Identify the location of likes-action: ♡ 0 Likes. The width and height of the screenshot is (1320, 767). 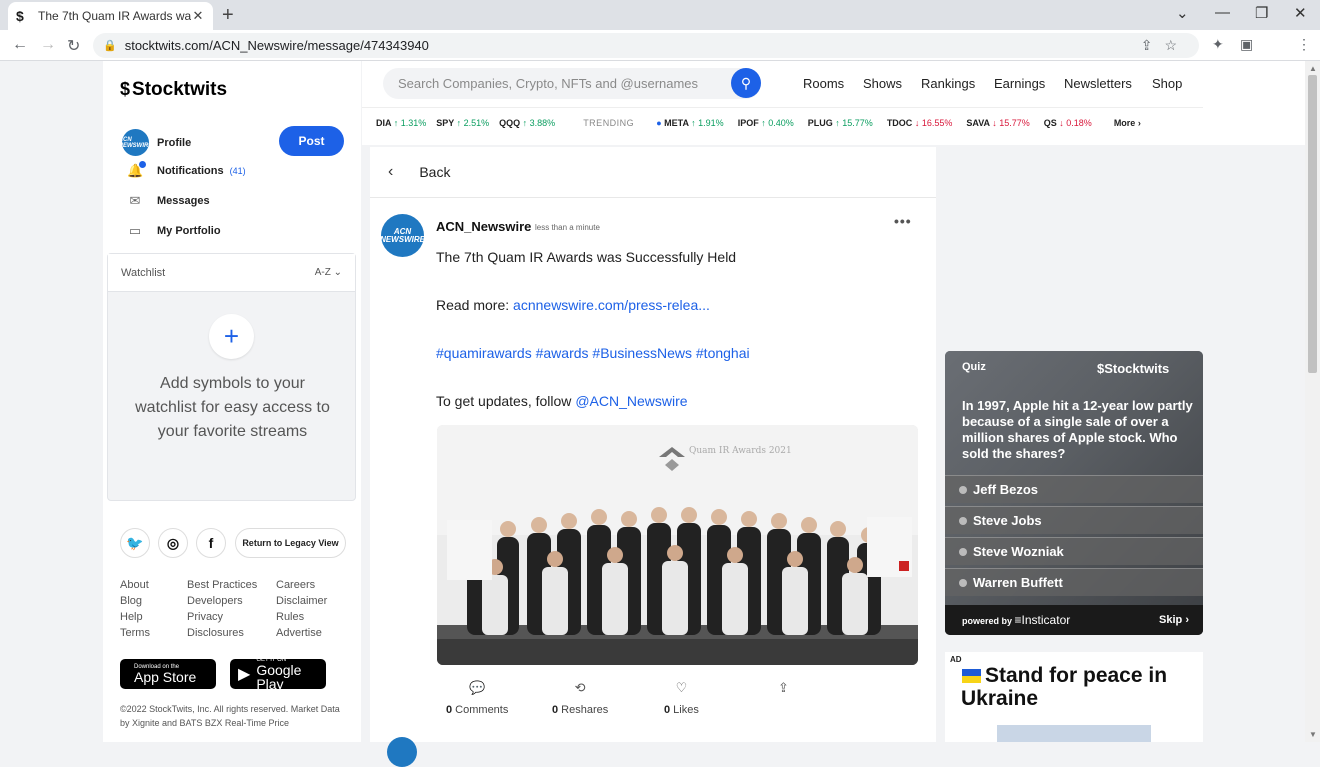
(681, 698).